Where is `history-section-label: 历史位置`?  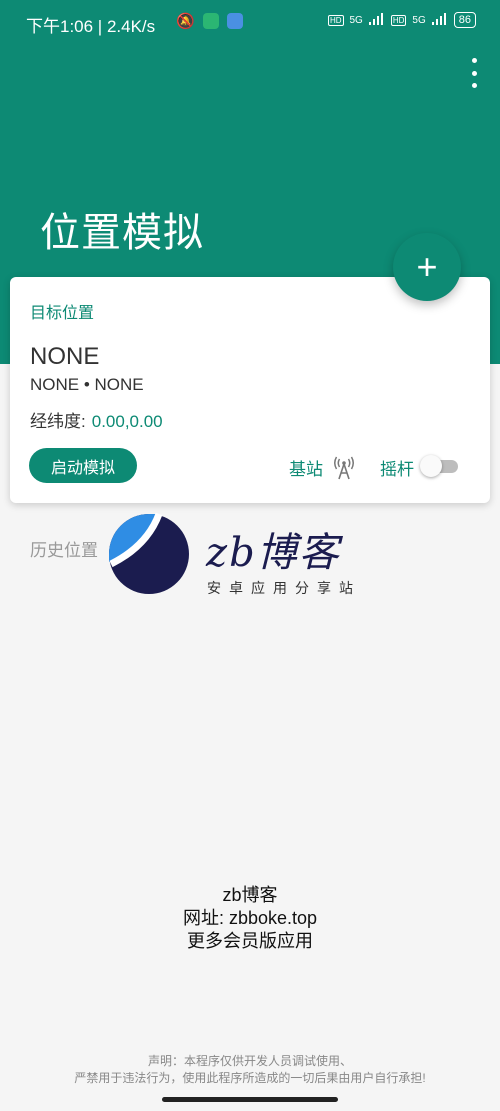
history-section-label: 历史位置 is located at coordinates (64, 550).